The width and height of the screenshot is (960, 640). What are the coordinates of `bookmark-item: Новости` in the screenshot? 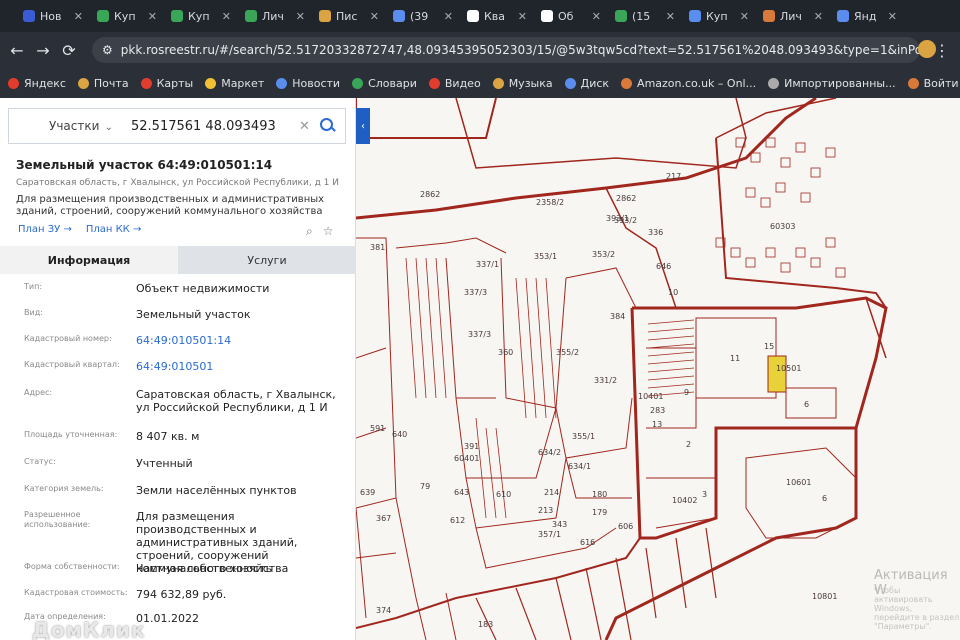 It's located at (308, 83).